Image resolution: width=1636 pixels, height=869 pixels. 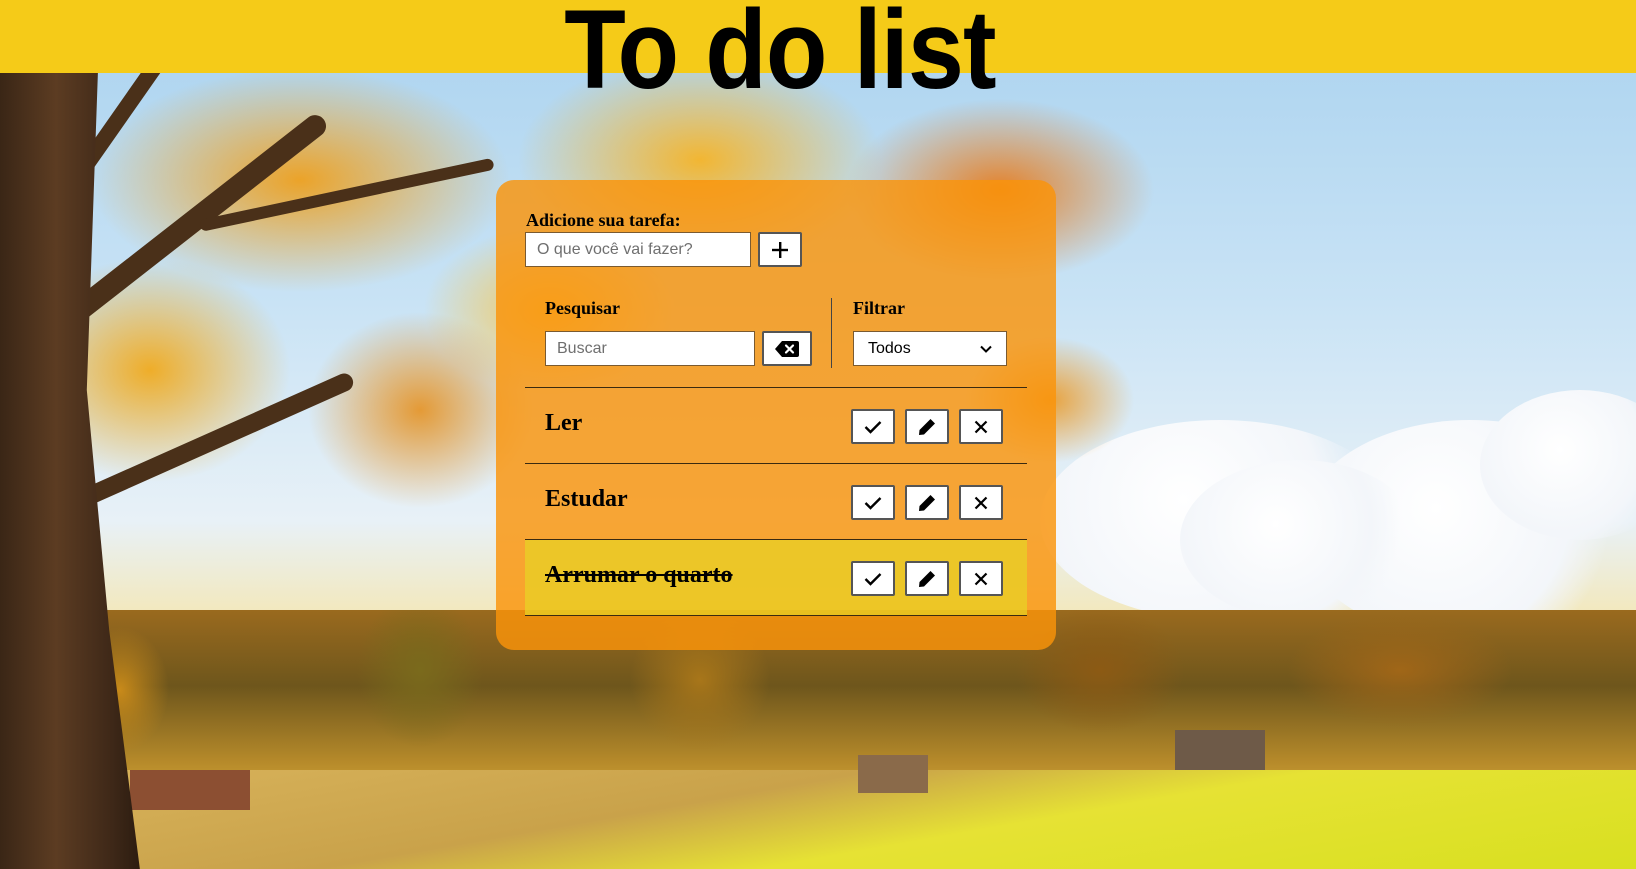 I want to click on app-header: To do list, so click(x=818, y=53).